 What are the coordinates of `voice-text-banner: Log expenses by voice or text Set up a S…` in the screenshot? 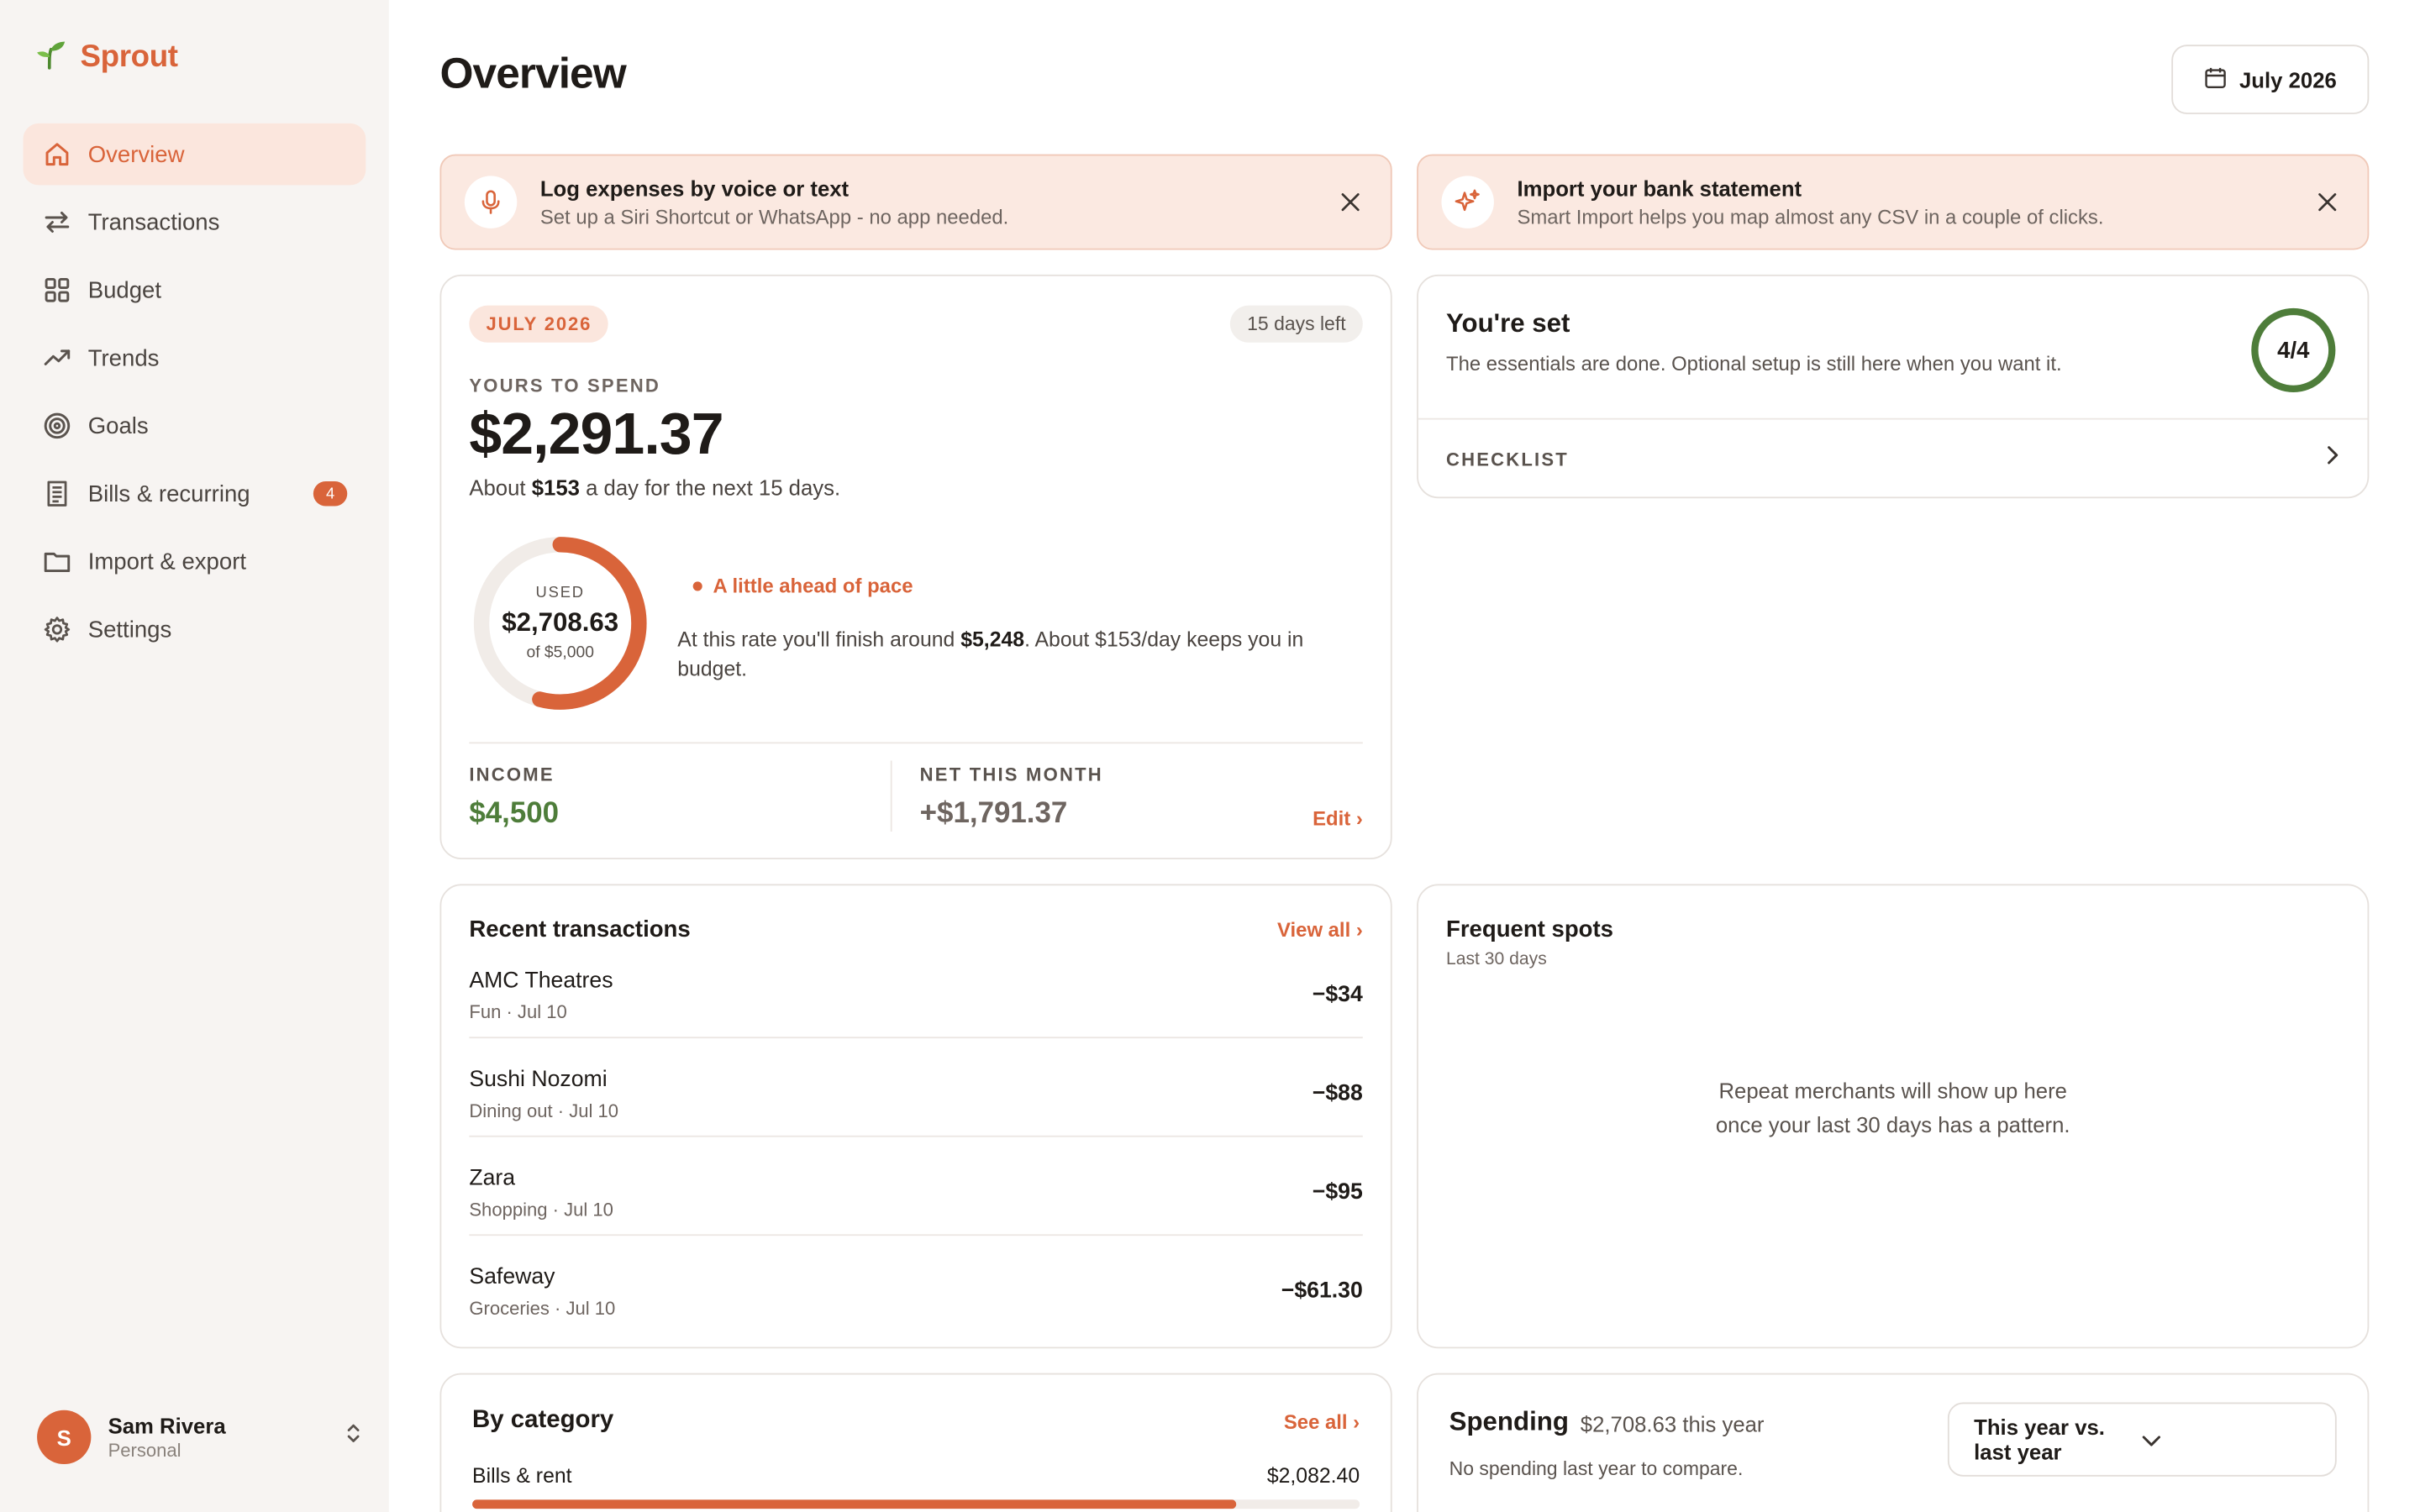 It's located at (915, 202).